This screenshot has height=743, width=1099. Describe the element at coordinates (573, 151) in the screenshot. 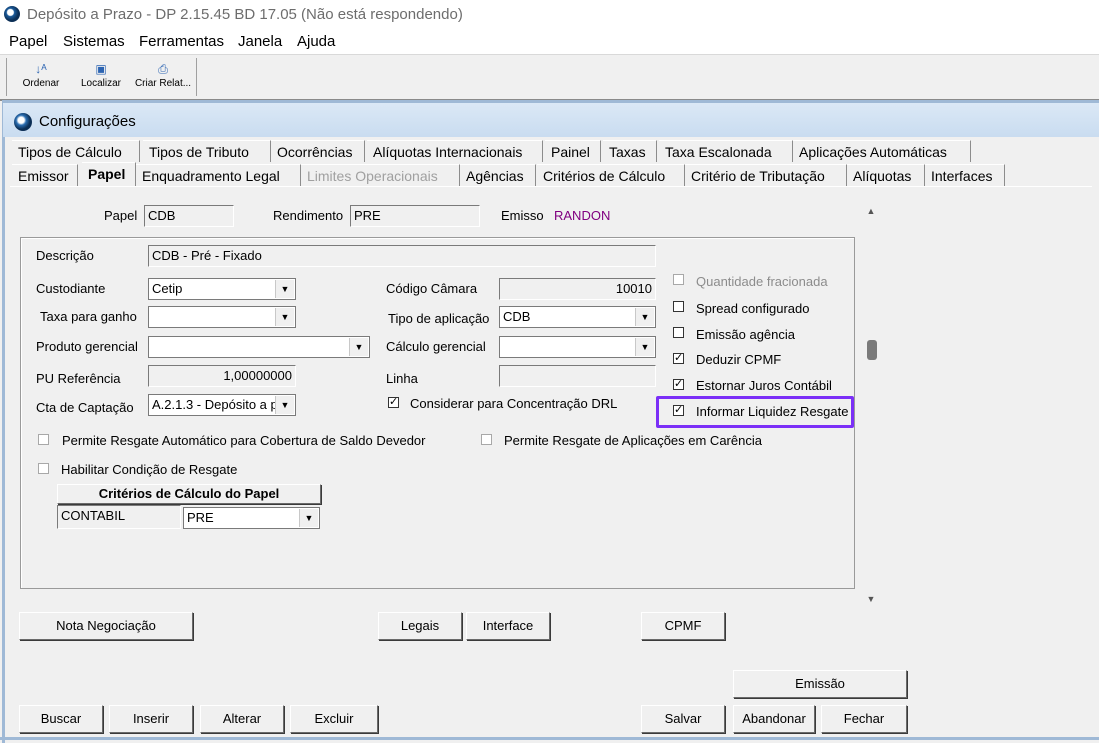

I see `tab-painel: Painel` at that location.